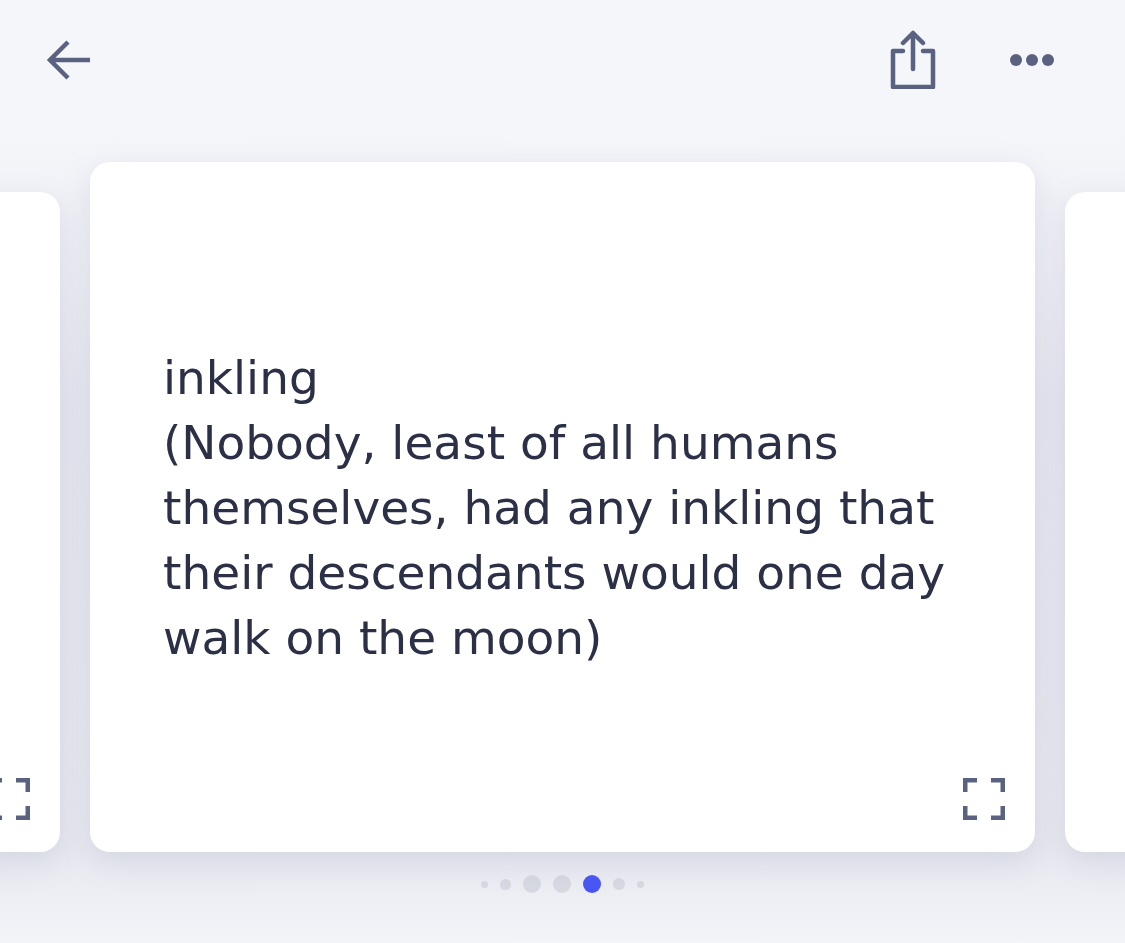  Describe the element at coordinates (913, 59) in the screenshot. I see `share-icon` at that location.